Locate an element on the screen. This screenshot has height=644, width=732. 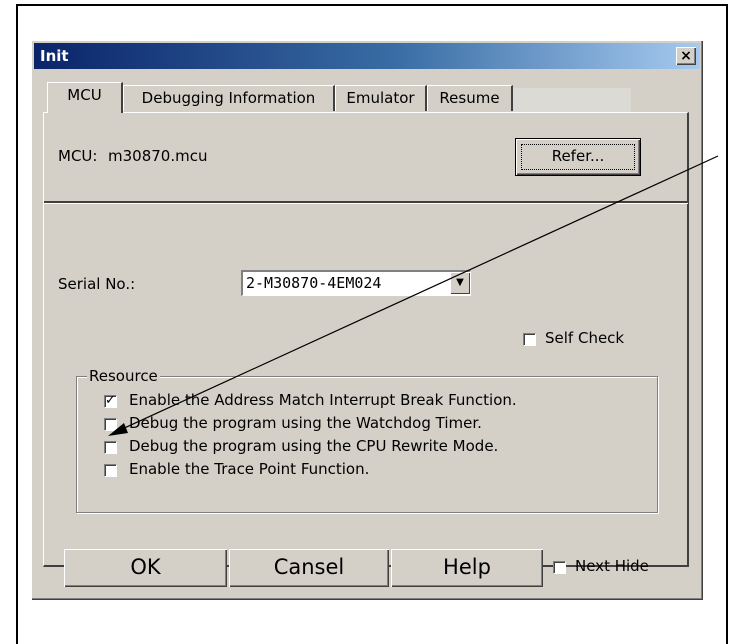
next-hide-checkbox is located at coordinates (559, 567).